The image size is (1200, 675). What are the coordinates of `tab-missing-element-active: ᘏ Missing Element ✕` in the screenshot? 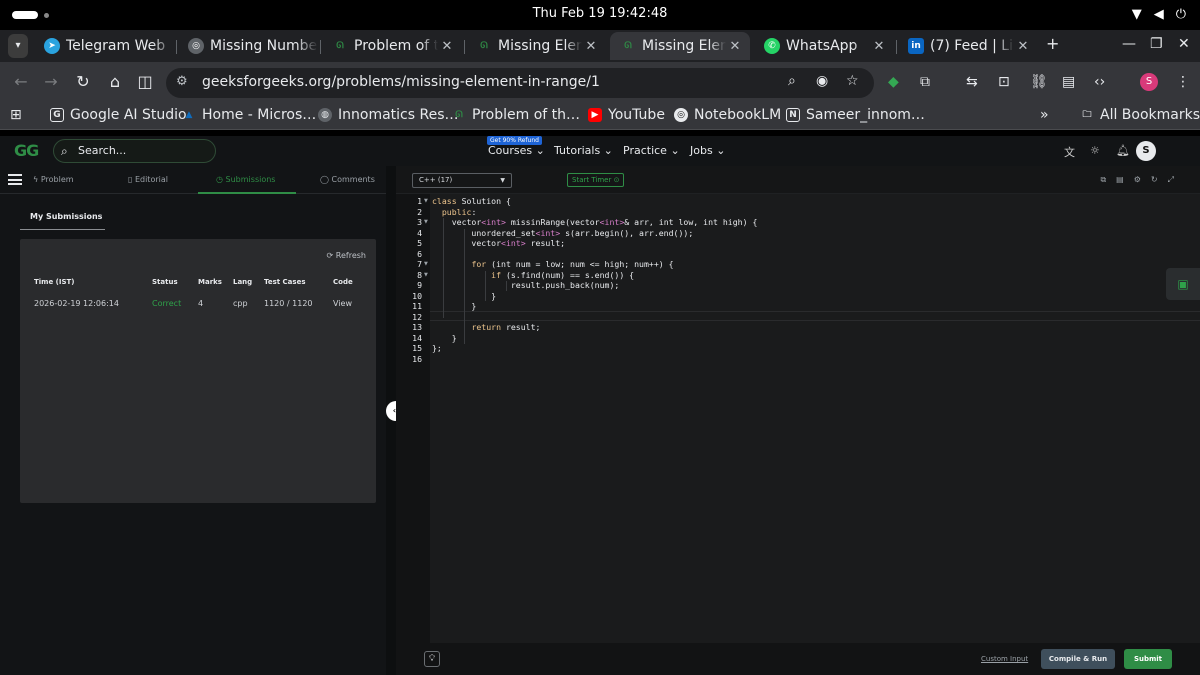 It's located at (680, 46).